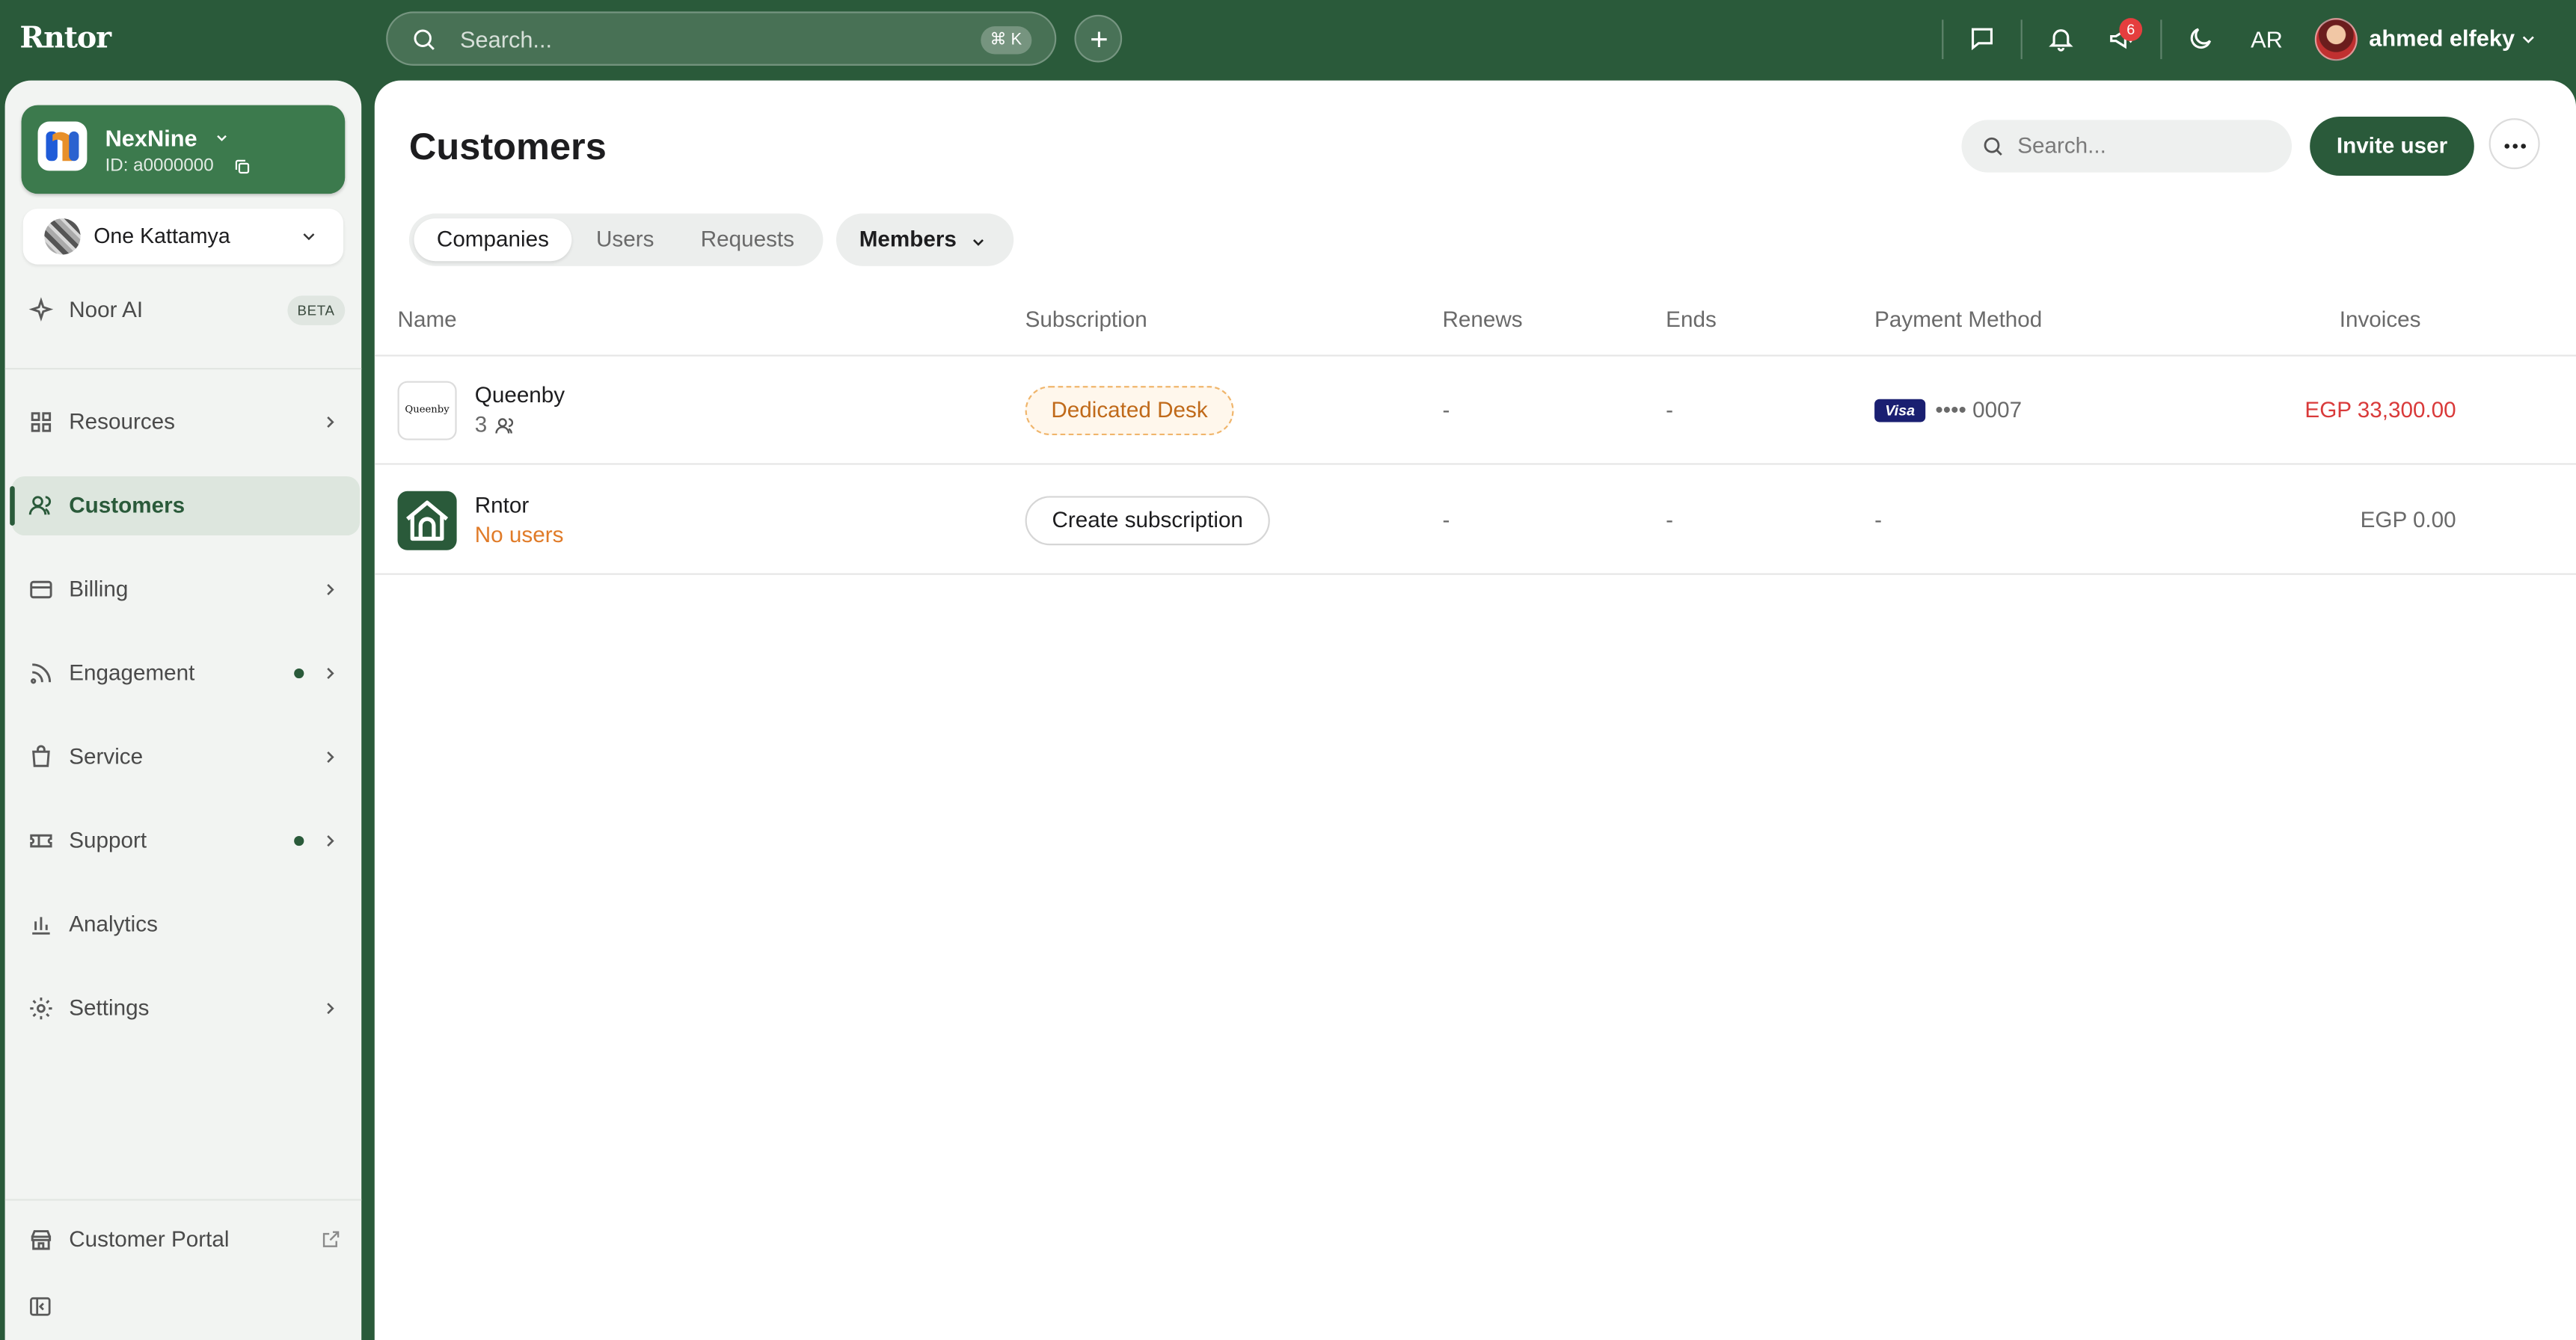 This screenshot has height=1340, width=2576. Describe the element at coordinates (185, 506) in the screenshot. I see `sidebar-item-customers: Customers` at that location.